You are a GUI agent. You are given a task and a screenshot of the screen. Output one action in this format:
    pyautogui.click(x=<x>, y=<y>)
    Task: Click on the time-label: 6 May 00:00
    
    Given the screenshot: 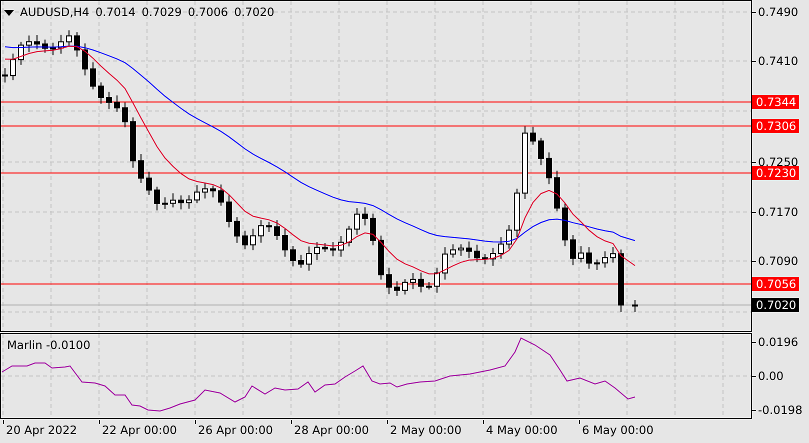 What is the action you would take?
    pyautogui.click(x=618, y=430)
    